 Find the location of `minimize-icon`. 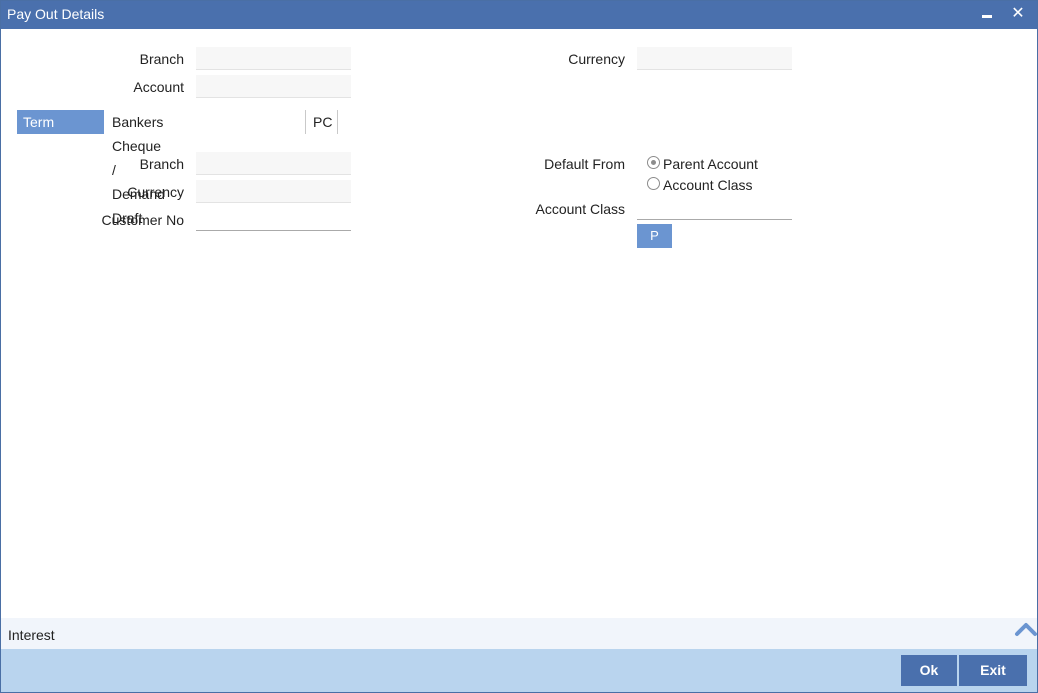

minimize-icon is located at coordinates (987, 14).